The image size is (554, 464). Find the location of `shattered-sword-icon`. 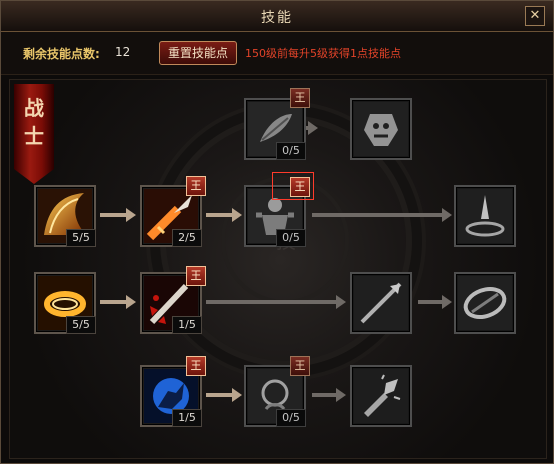

shattered-sword-icon is located at coordinates (381, 396).